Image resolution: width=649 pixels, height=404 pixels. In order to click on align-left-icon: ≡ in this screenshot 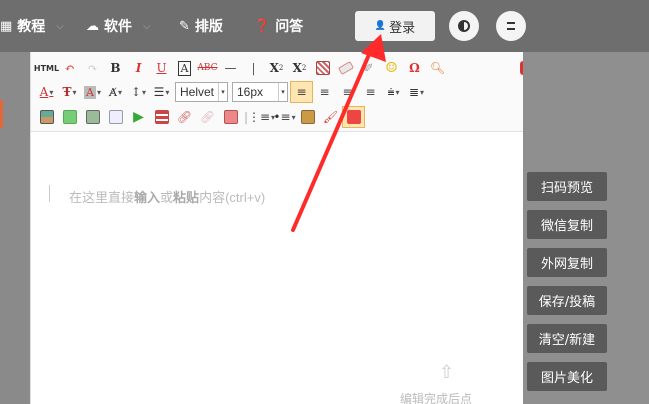, I will do `click(301, 92)`.